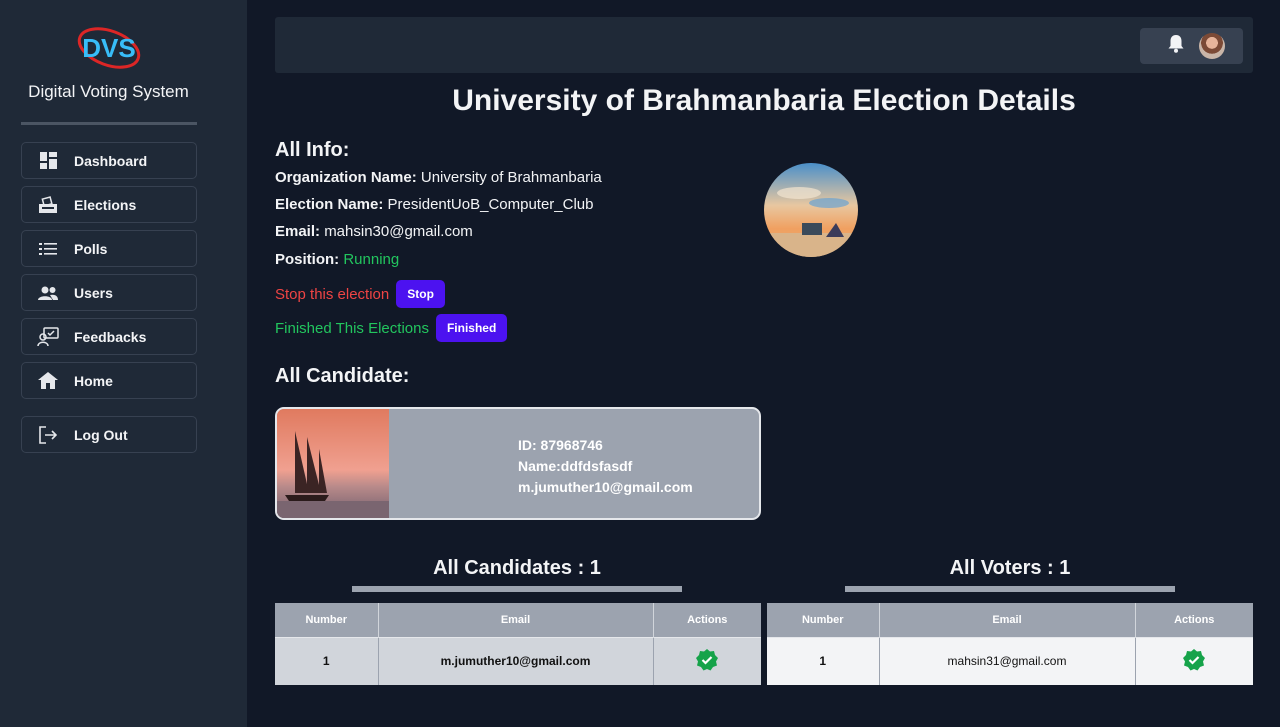 The image size is (1280, 727). I want to click on candidate-name: Name:ddfdsfasdf, so click(575, 466).